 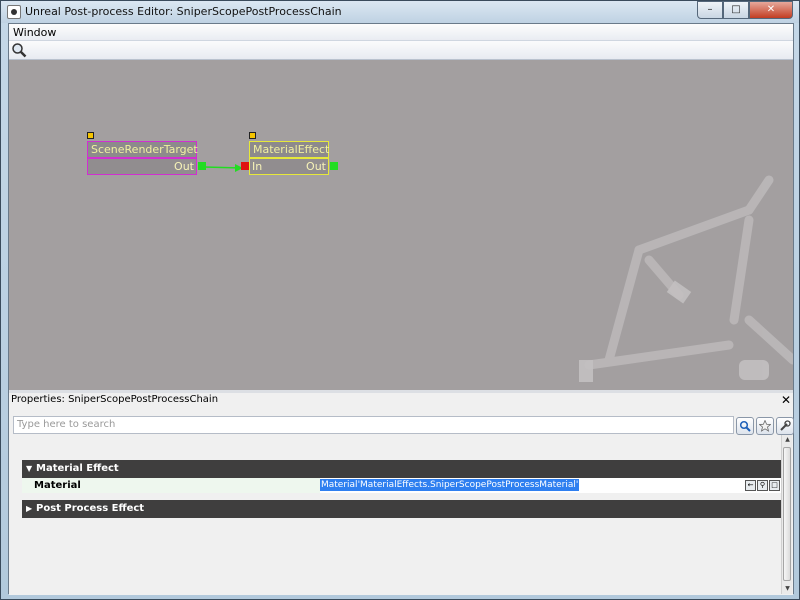 I want to click on app-icon, so click(x=14, y=12).